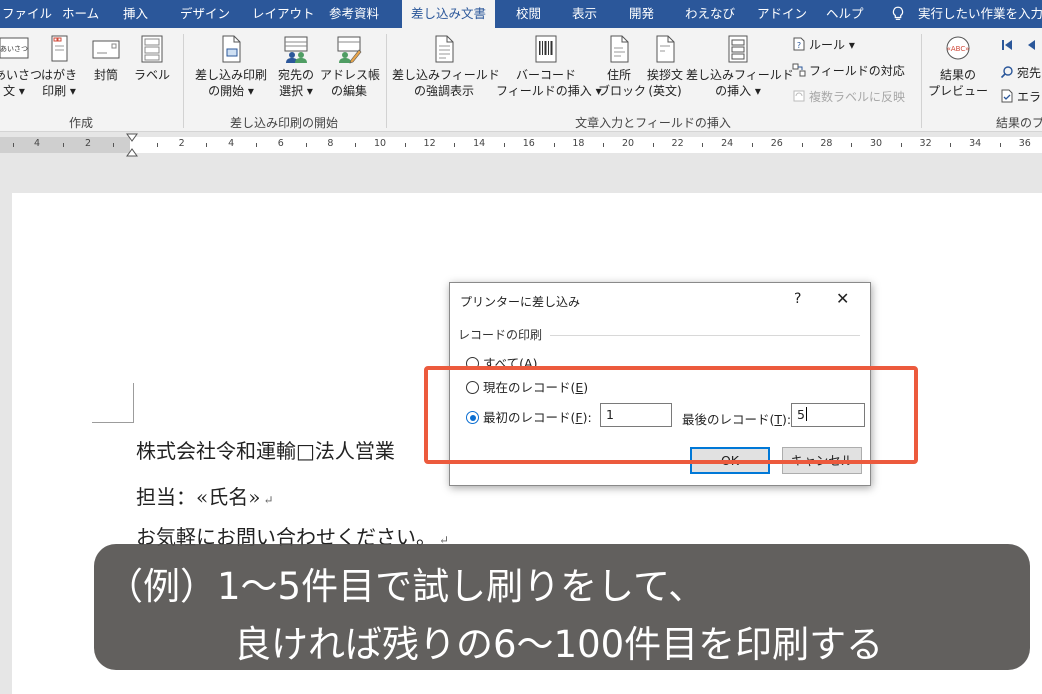  I want to click on insert-merge-field-button: 差し込みフィールド の挿入 ▾, so click(740, 66).